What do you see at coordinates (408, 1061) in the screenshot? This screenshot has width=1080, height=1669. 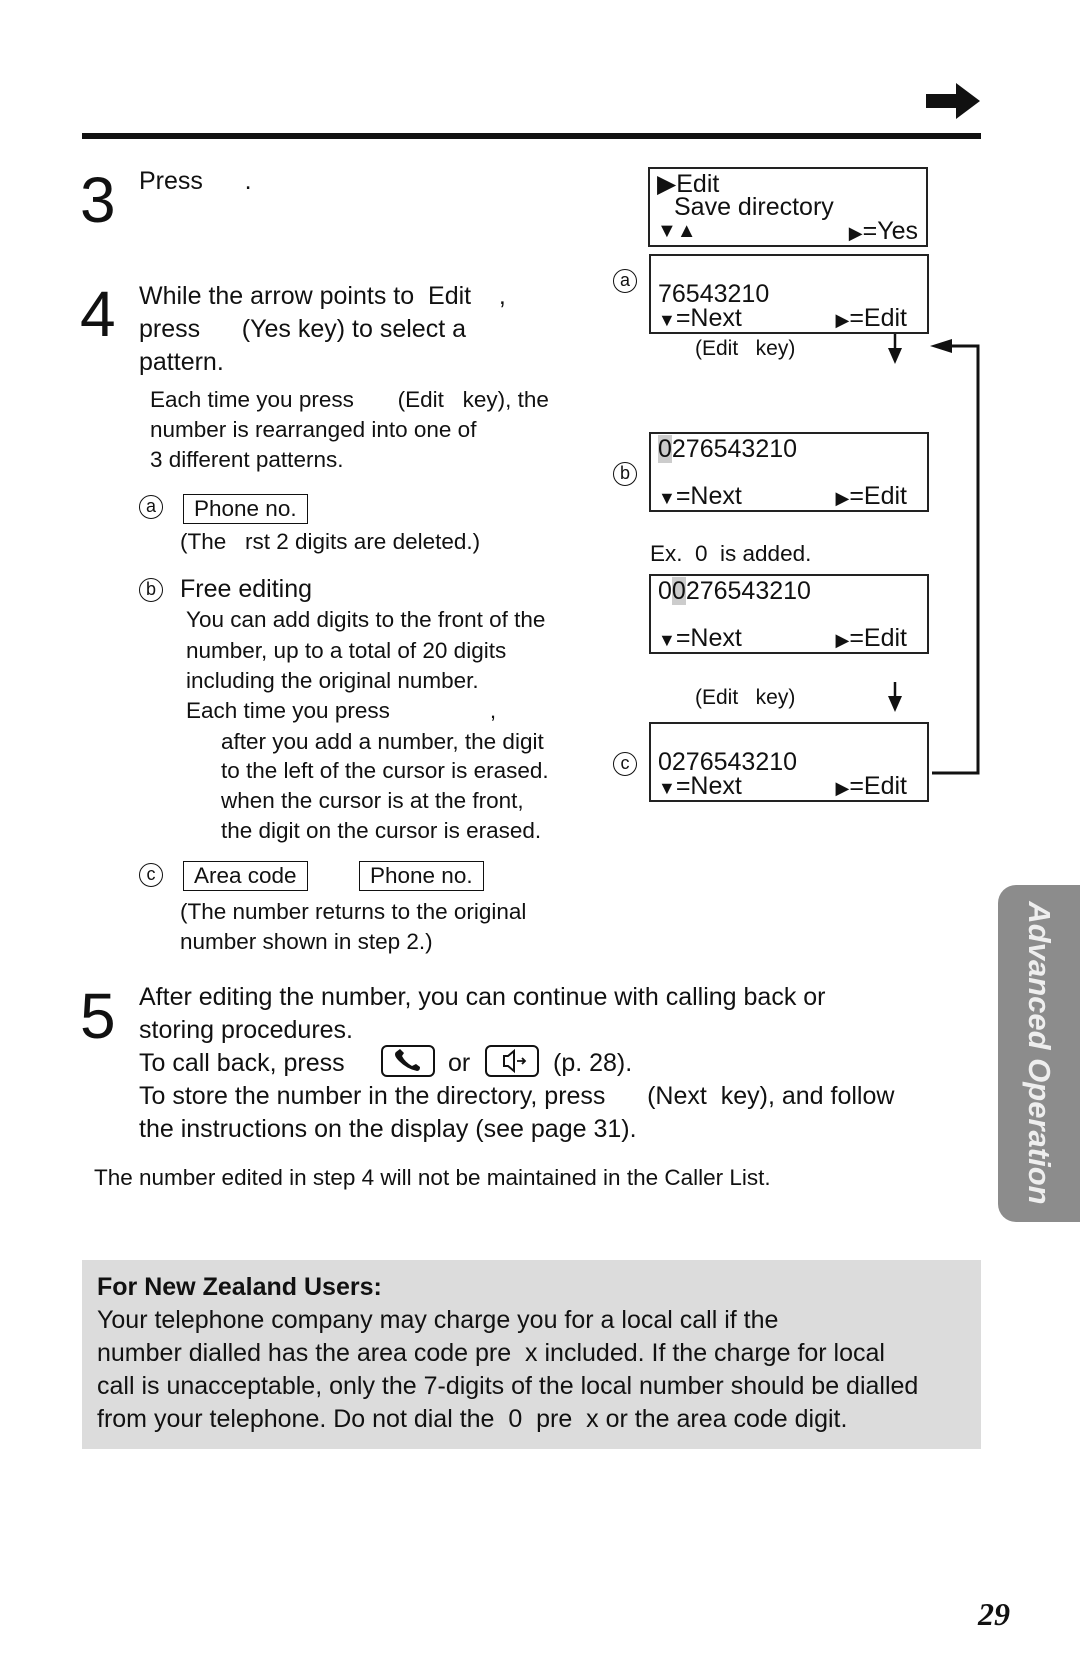 I see `talk-button-icon` at bounding box center [408, 1061].